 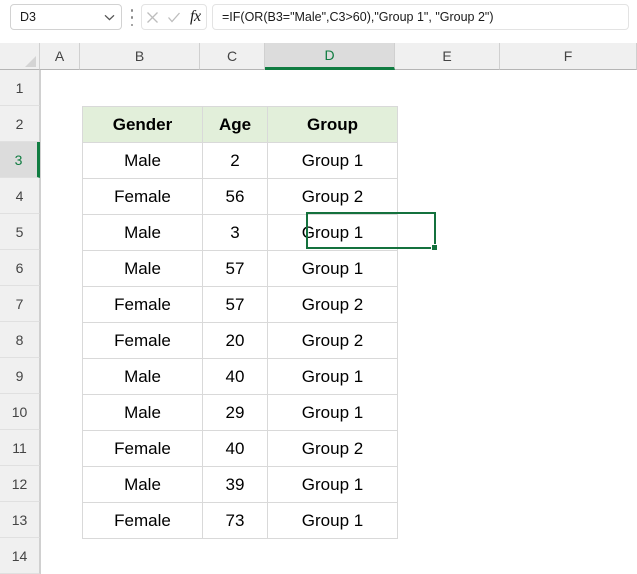 I want to click on table-row: Male 3 Group 1, so click(x=240, y=232).